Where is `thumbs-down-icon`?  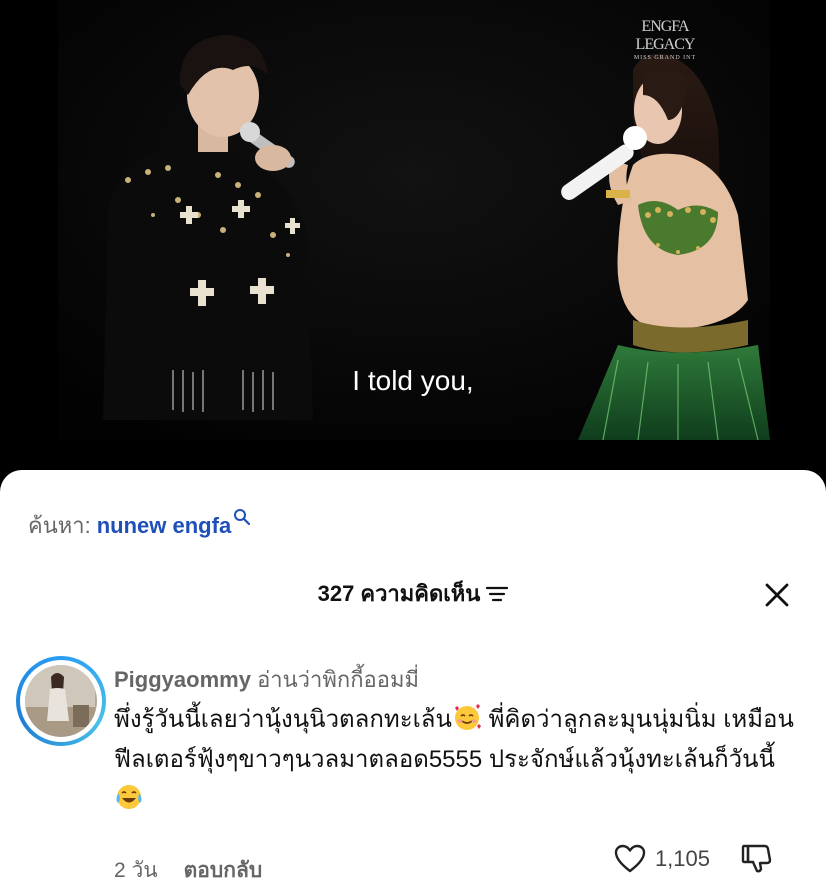
thumbs-down-icon is located at coordinates (757, 859).